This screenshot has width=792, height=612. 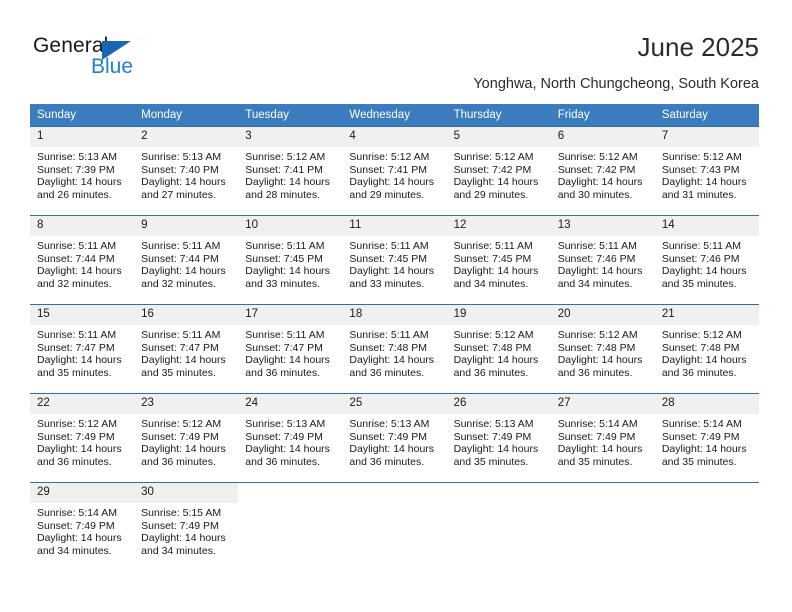 I want to click on day-number: 21, so click(x=706, y=315).